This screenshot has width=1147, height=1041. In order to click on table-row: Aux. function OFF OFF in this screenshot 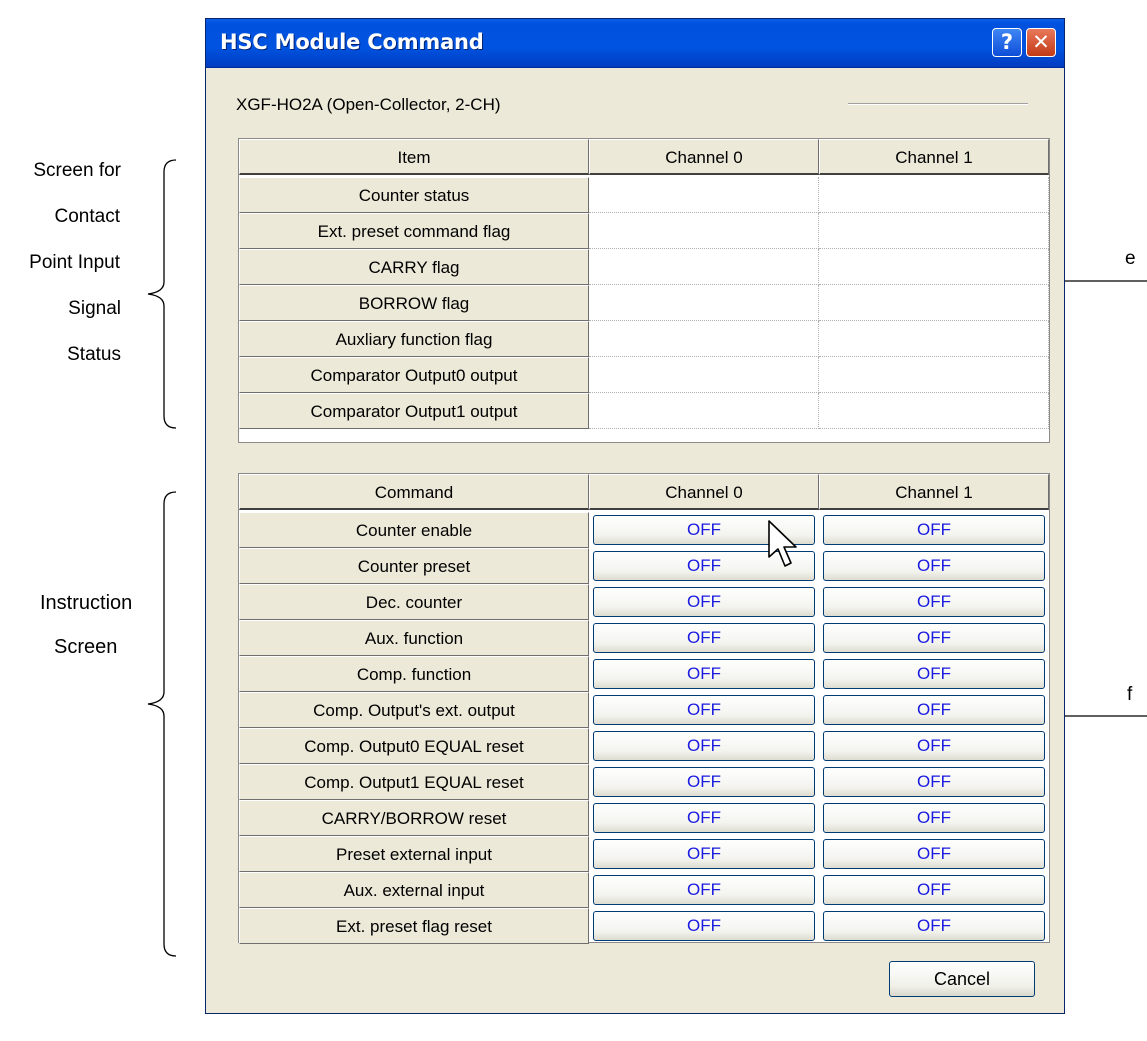, I will do `click(644, 638)`.